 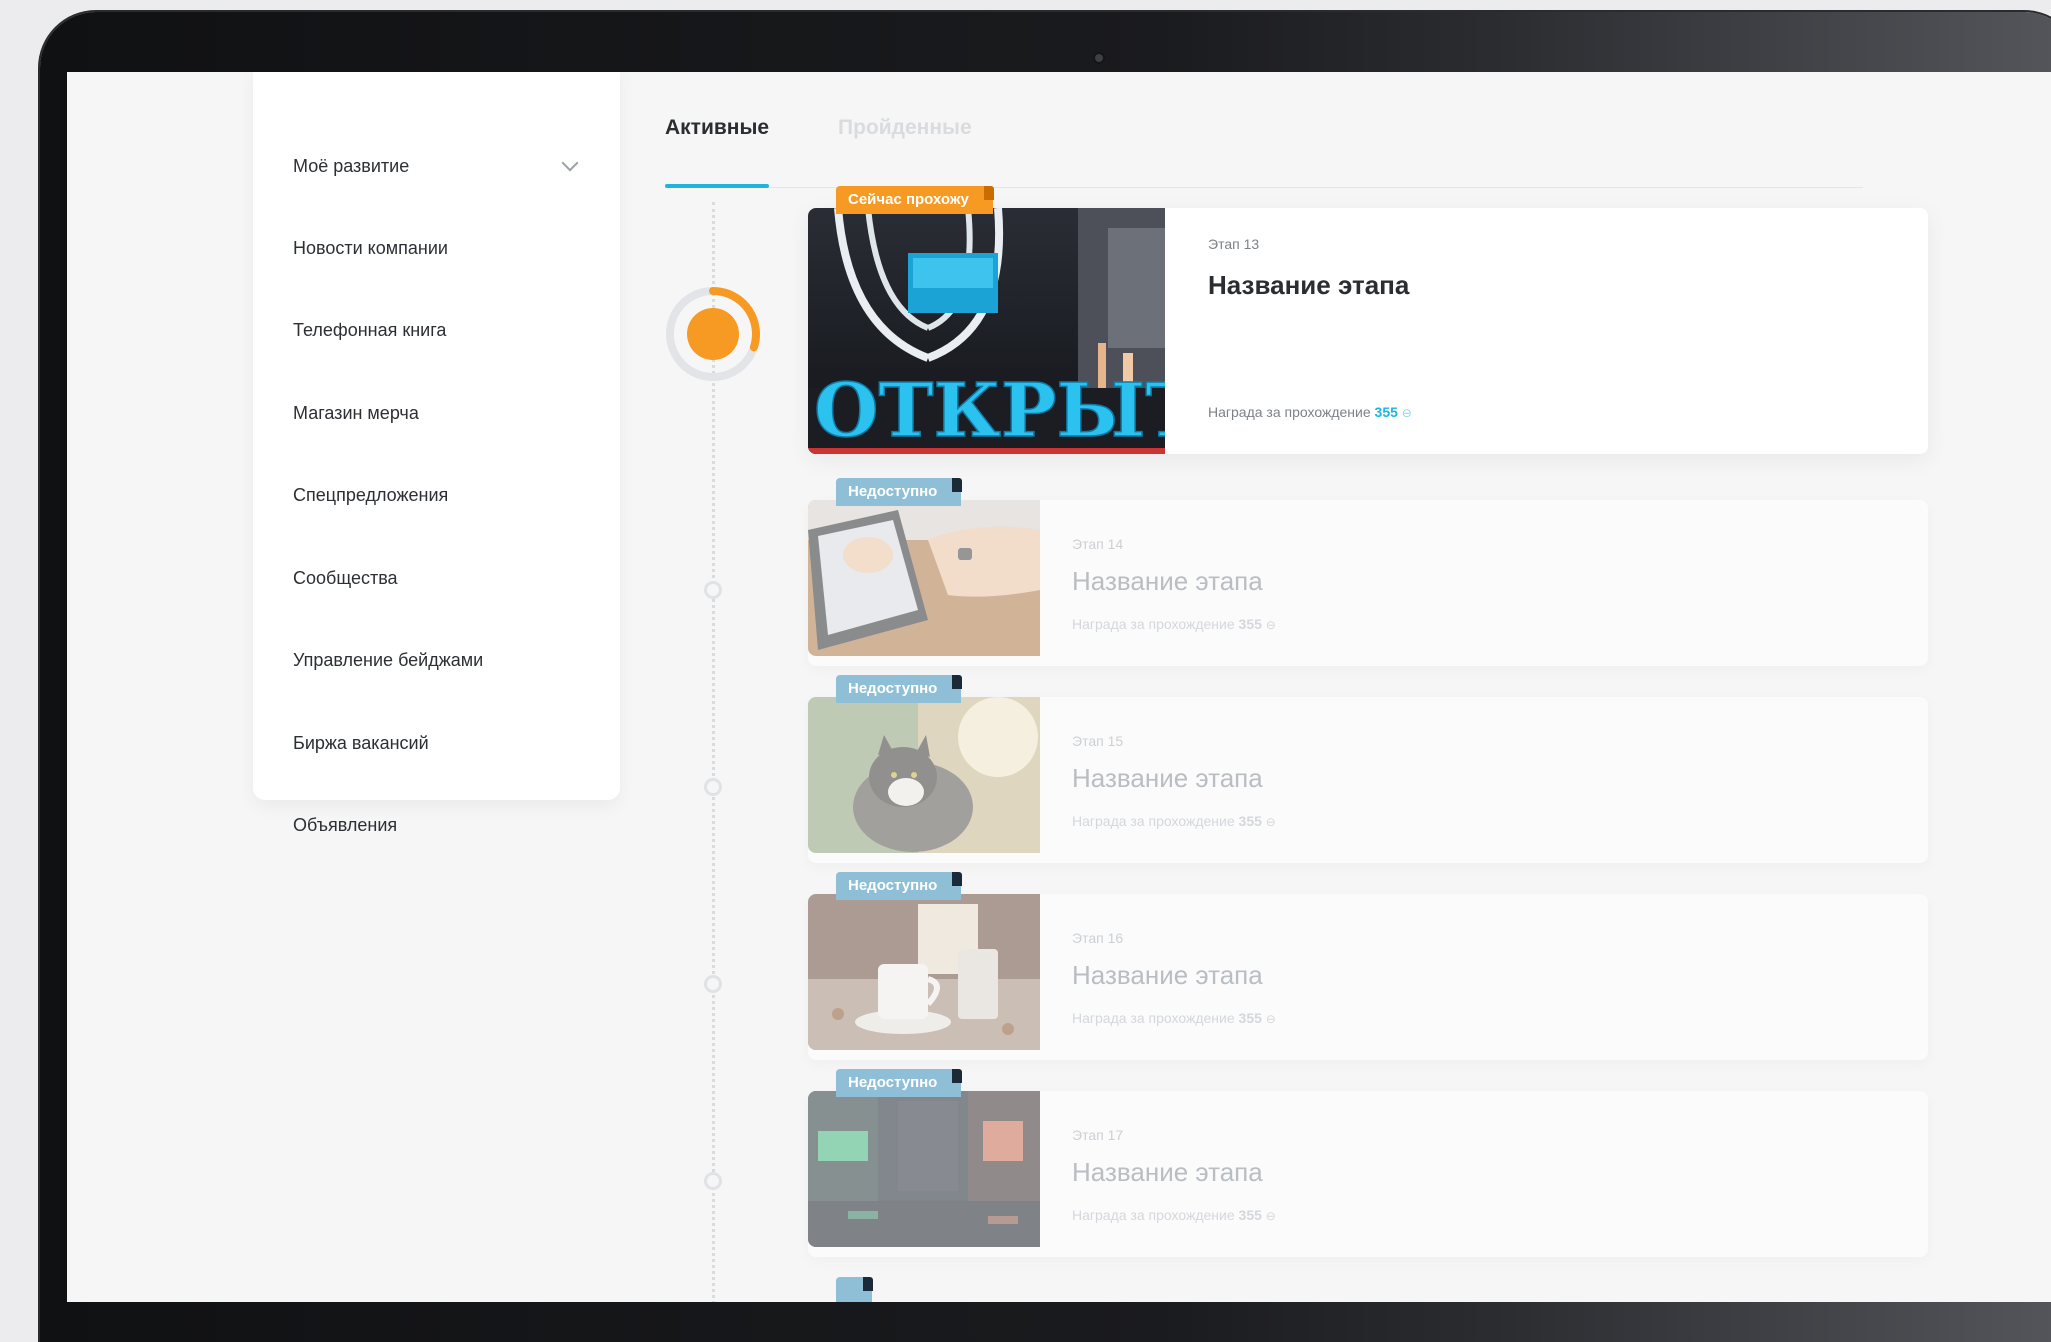 I want to click on stage-image-coffee, so click(x=924, y=972).